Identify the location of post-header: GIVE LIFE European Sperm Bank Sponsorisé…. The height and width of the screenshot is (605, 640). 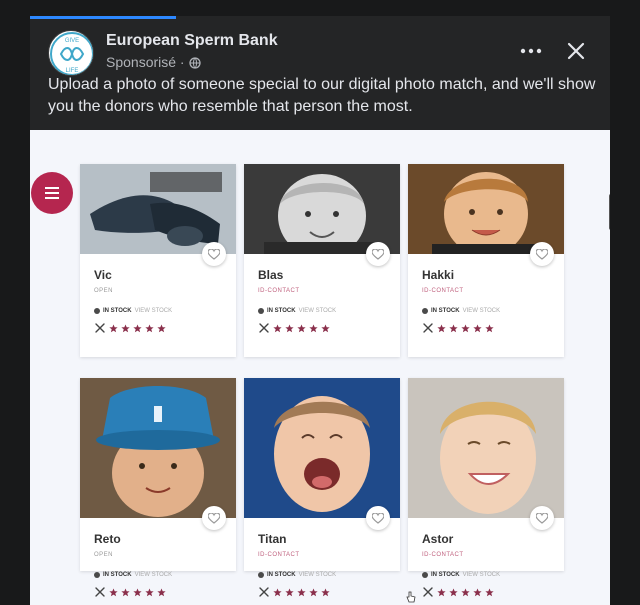
(329, 53).